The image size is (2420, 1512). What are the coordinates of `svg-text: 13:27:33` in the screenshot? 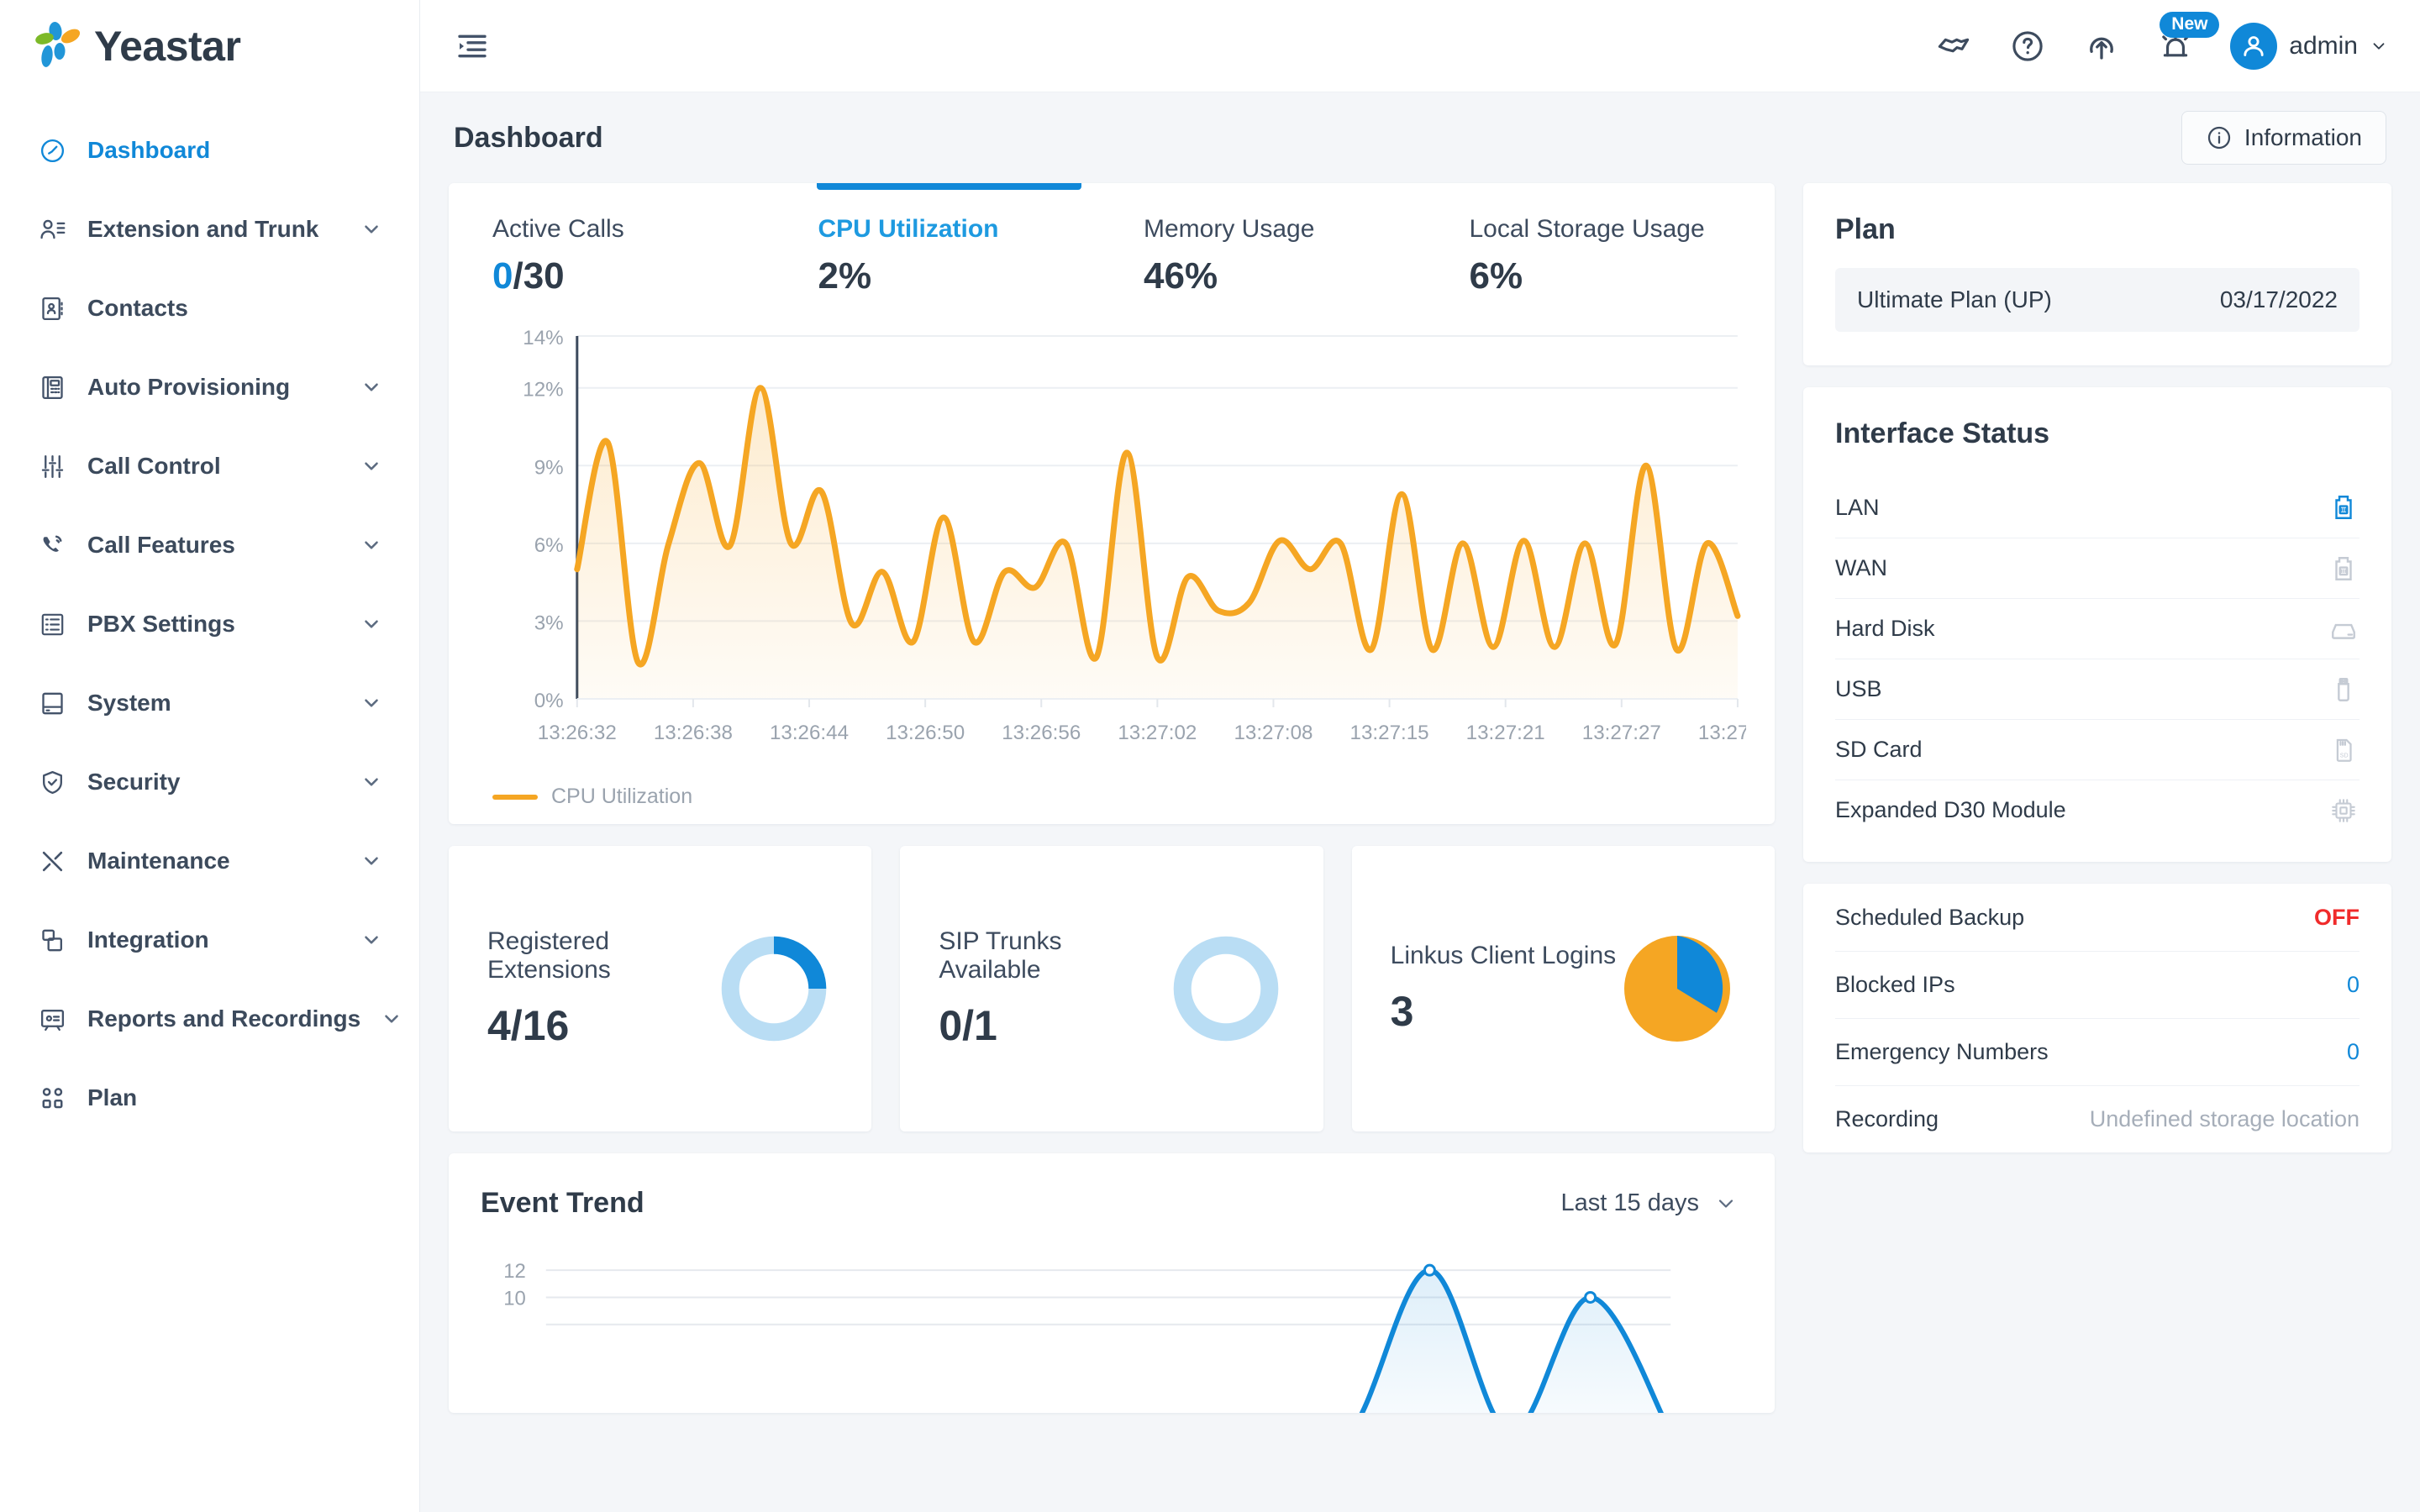 It's located at (1722, 733).